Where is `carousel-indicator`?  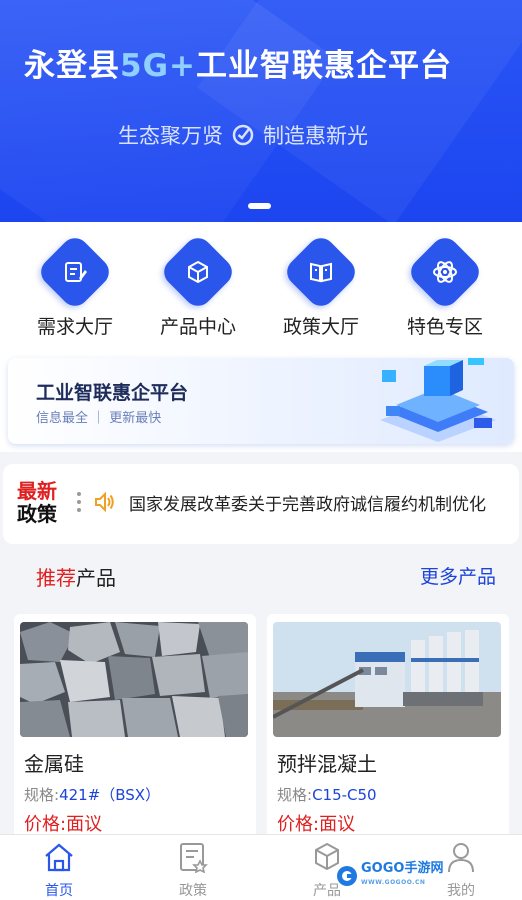 carousel-indicator is located at coordinates (259, 206).